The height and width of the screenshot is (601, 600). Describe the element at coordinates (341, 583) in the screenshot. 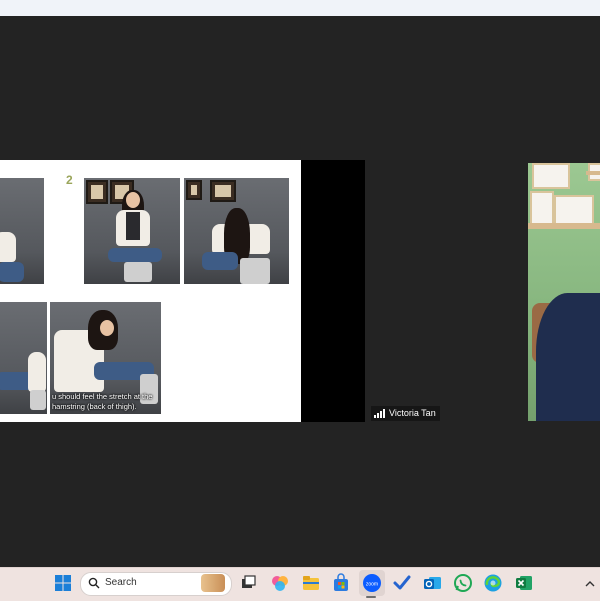

I see `microsoft-store-icon` at that location.